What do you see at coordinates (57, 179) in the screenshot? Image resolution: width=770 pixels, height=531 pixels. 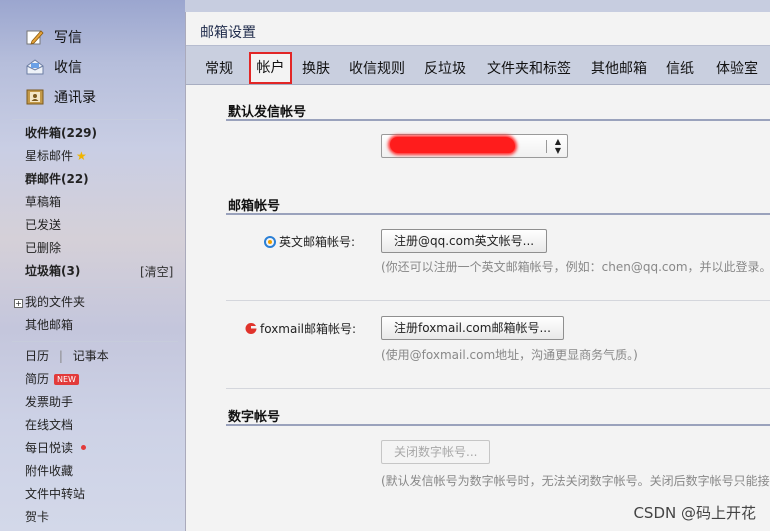 I see `sidebar-item-group: 群邮件(22)` at bounding box center [57, 179].